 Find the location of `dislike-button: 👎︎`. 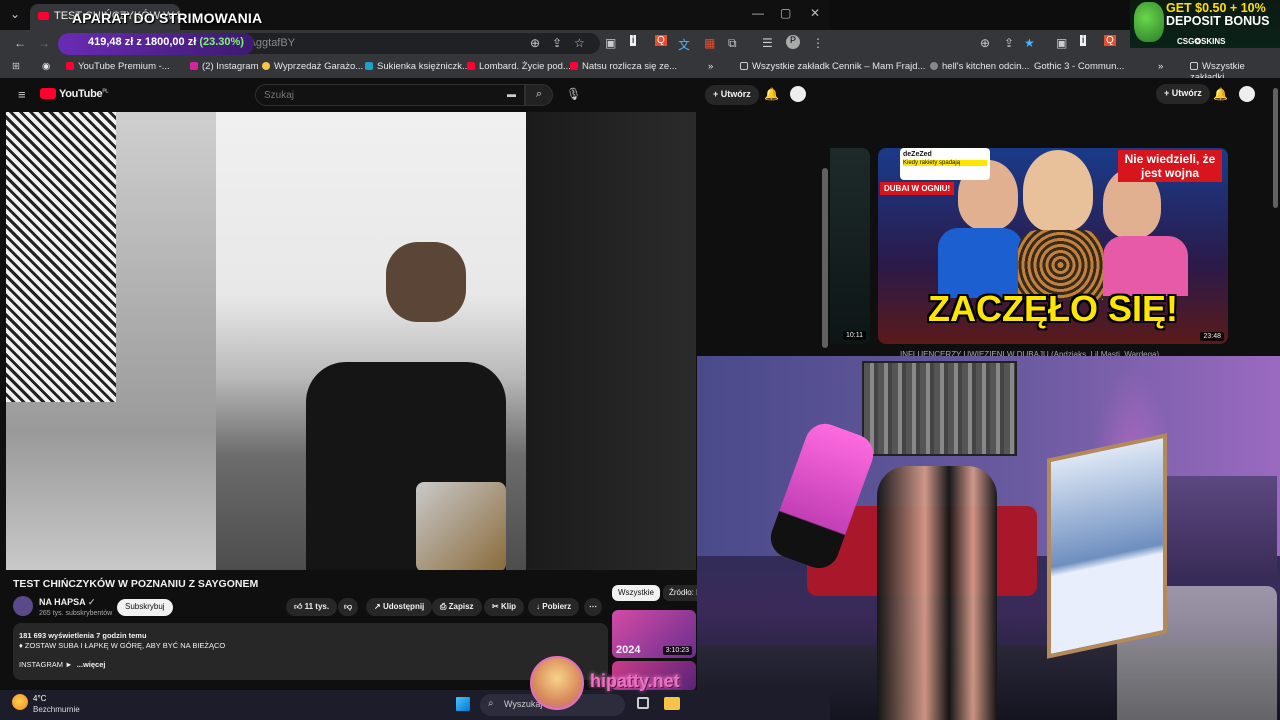

dislike-button: 👎︎ is located at coordinates (348, 607).